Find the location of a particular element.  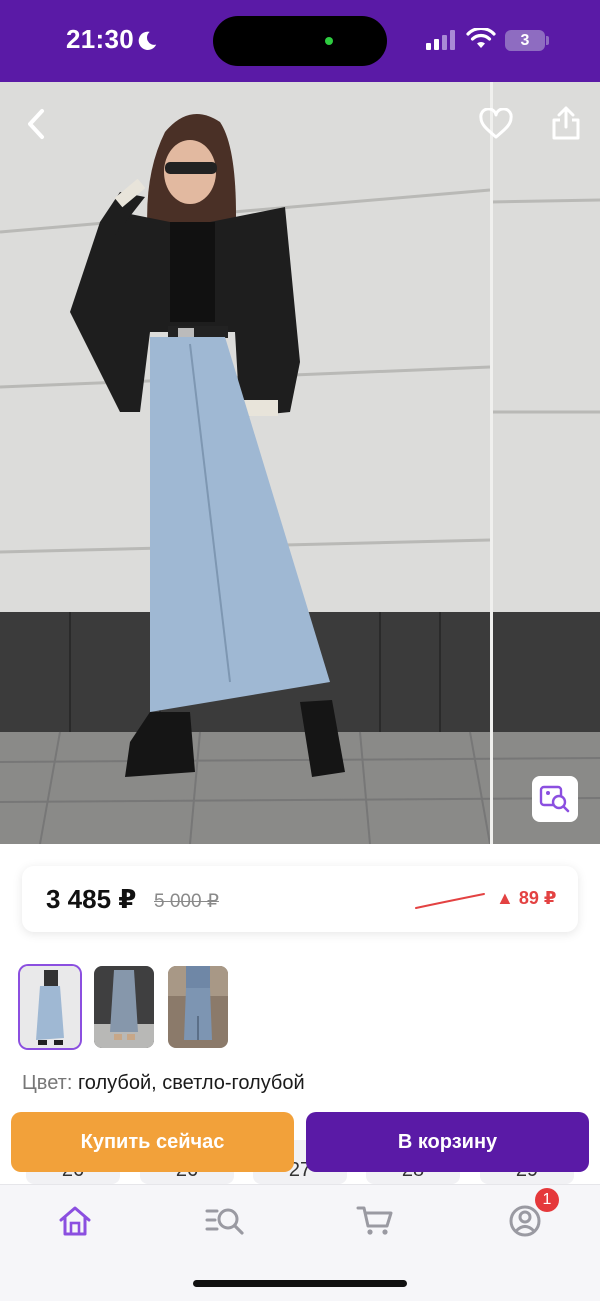

nav-cart is located at coordinates (375, 1221).